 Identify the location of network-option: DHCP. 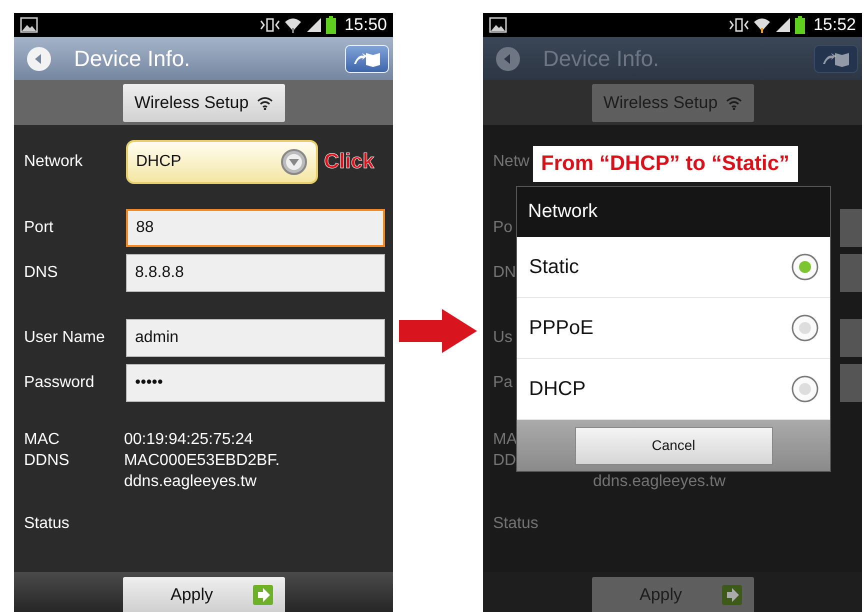
(673, 389).